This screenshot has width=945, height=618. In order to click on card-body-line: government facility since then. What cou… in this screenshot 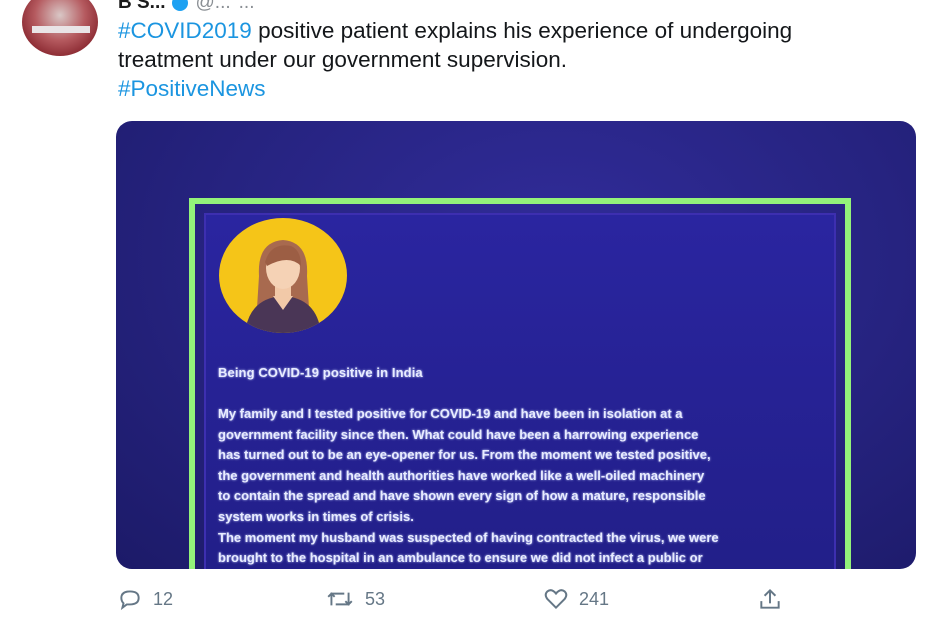, I will do `click(458, 434)`.